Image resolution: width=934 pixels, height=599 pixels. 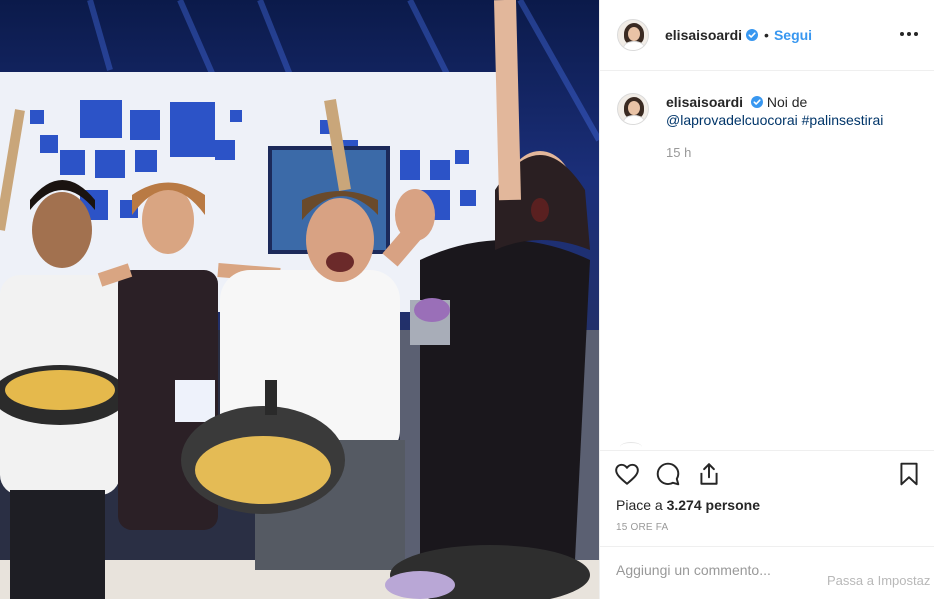 I want to click on likes-count: Piace a 3.274 persone, so click(x=688, y=505).